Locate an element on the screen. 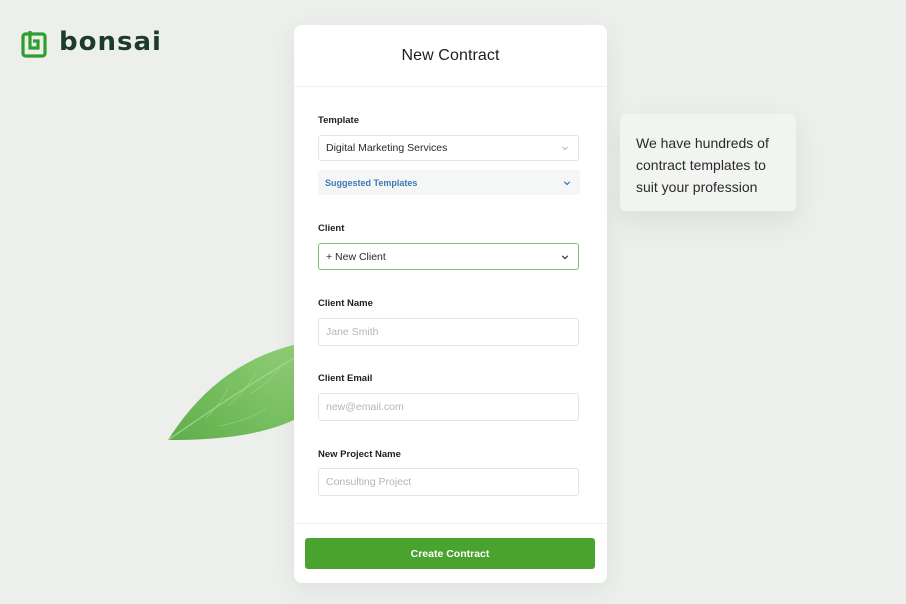 Image resolution: width=906 pixels, height=604 pixels. template-select-value: Digital Marketing Services is located at coordinates (387, 148).